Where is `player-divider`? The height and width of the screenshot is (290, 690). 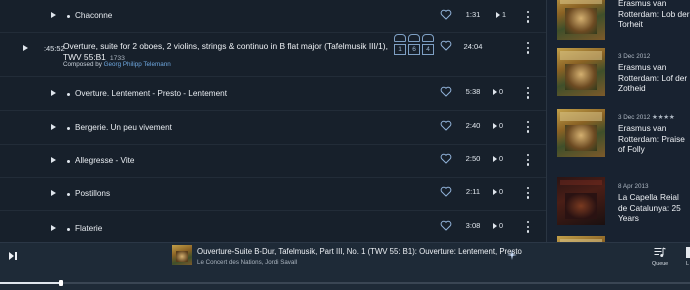
player-divider is located at coordinates (345, 242).